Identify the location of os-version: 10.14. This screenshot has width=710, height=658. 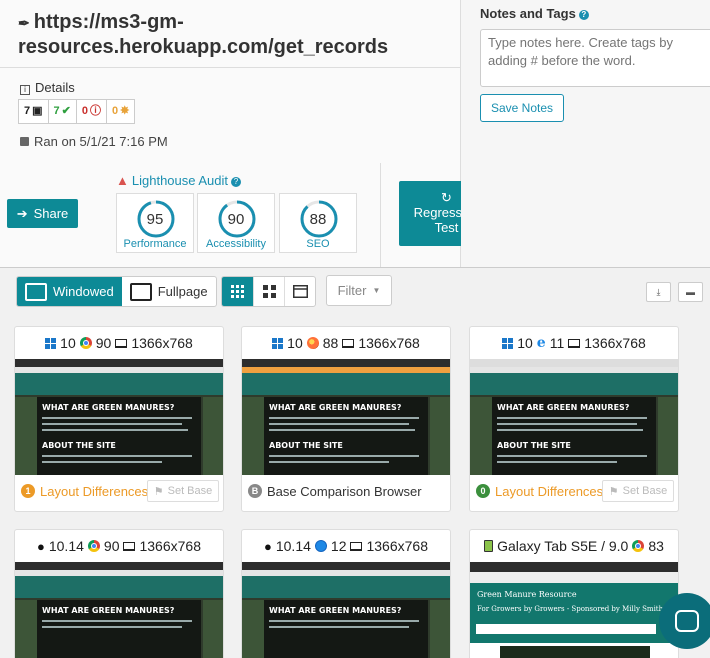
(293, 546).